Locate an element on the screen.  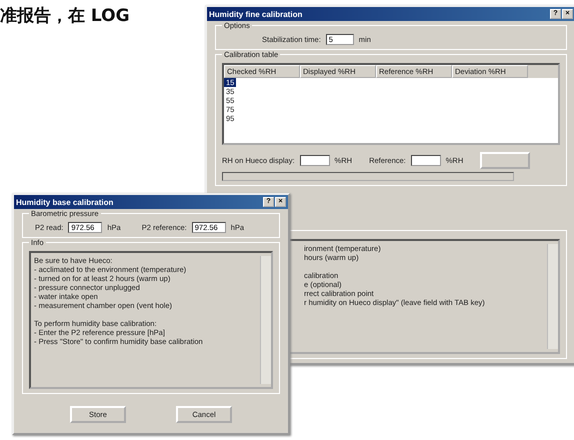
reference-field is located at coordinates (425, 160).